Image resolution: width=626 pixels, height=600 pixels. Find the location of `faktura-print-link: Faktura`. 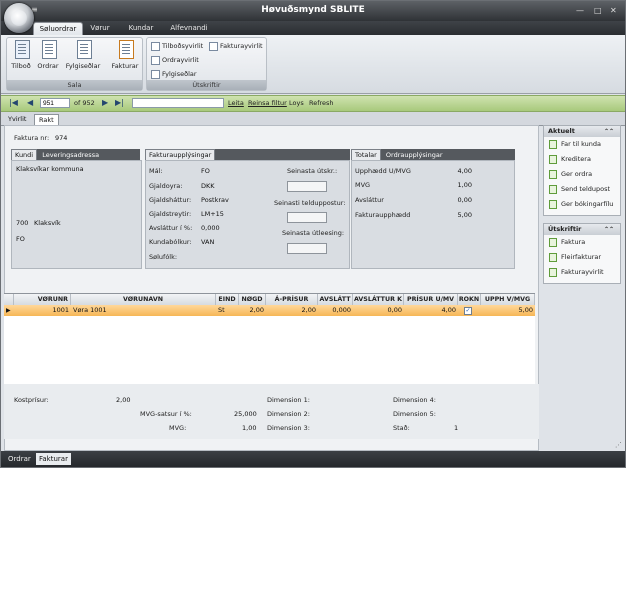

faktura-print-link: Faktura is located at coordinates (582, 242).